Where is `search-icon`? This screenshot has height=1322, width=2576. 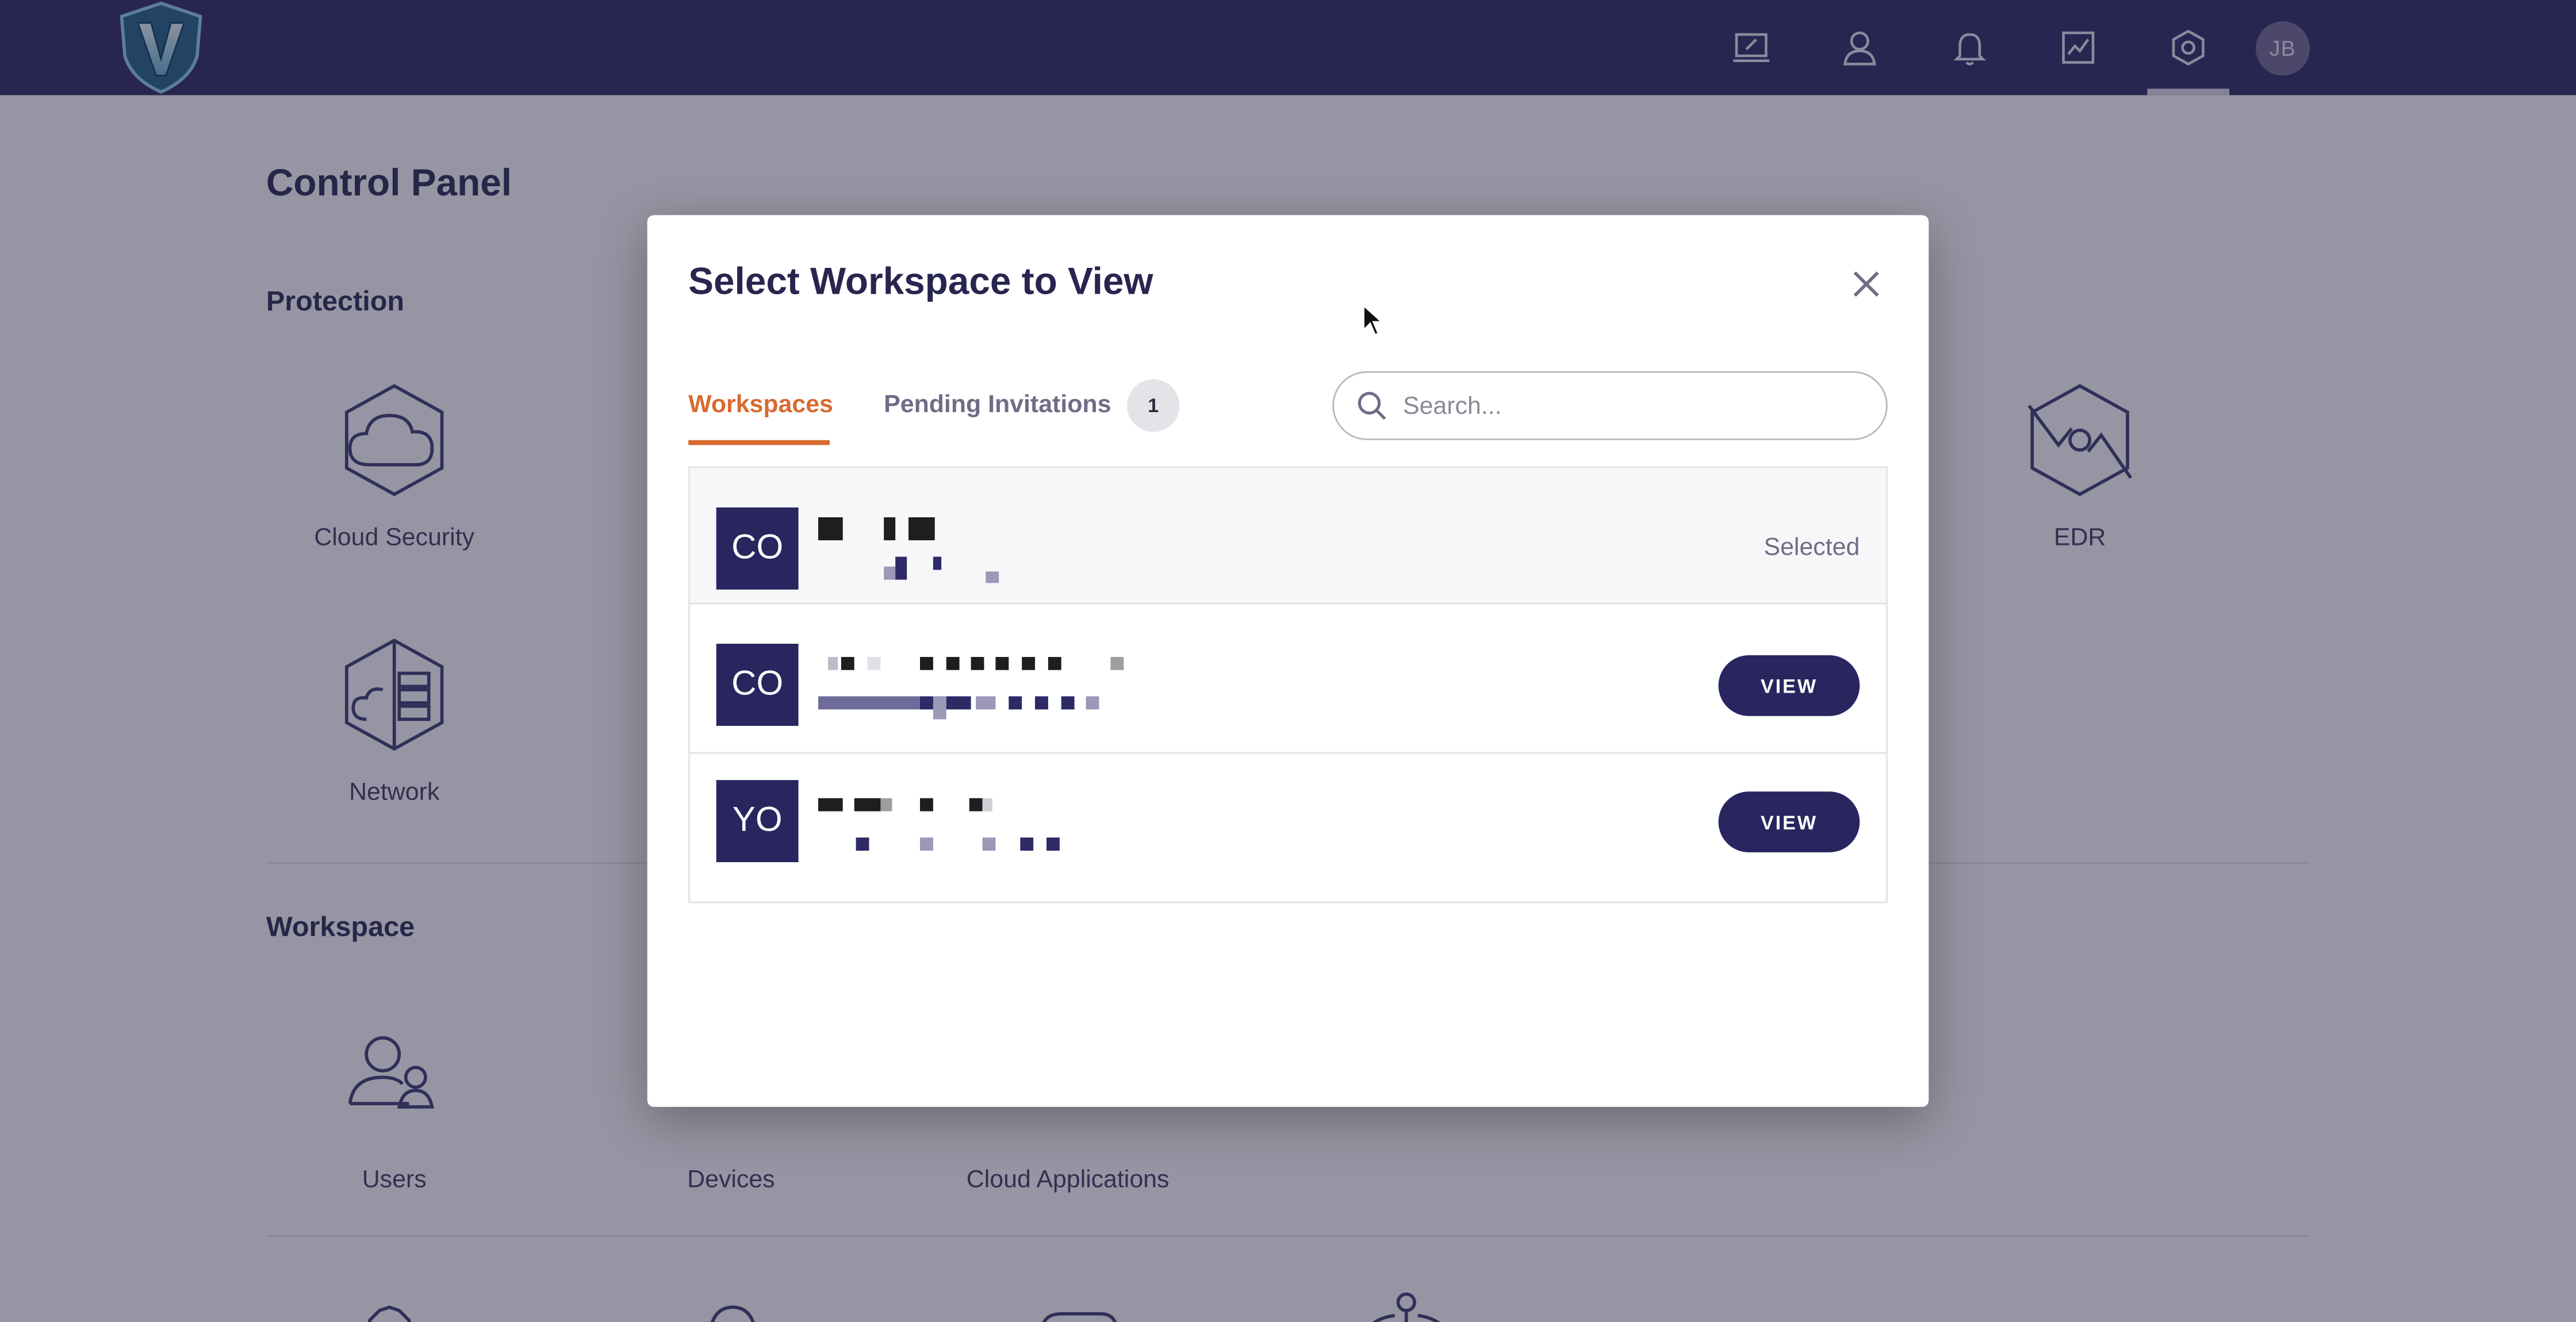
search-icon is located at coordinates (1372, 405).